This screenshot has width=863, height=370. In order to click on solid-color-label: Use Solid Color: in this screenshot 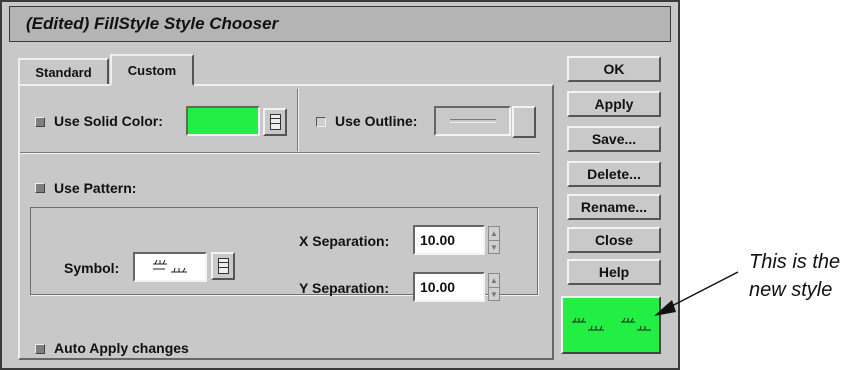, I will do `click(108, 121)`.